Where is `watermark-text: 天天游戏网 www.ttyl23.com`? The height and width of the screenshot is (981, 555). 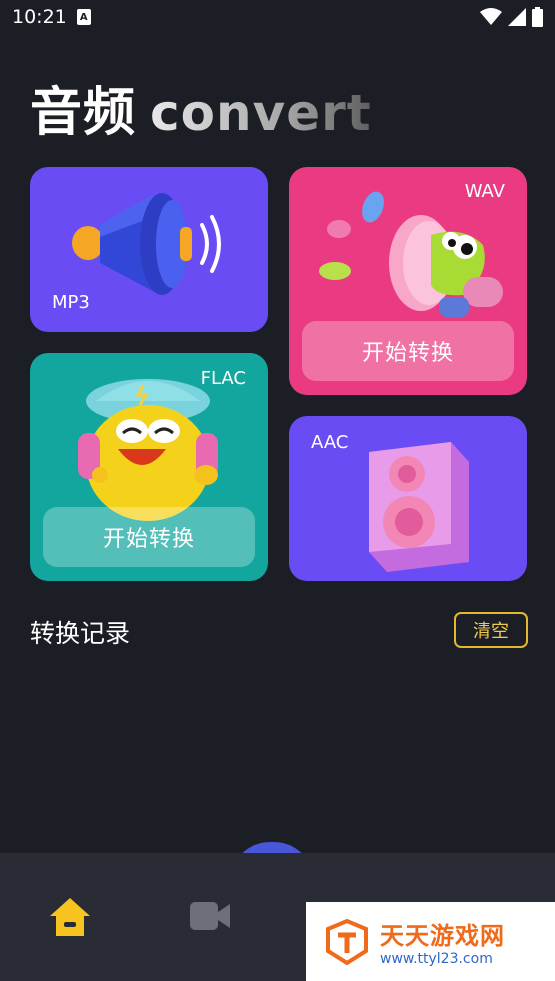 watermark-text: 天天游戏网 www.ttyl23.com is located at coordinates (442, 941).